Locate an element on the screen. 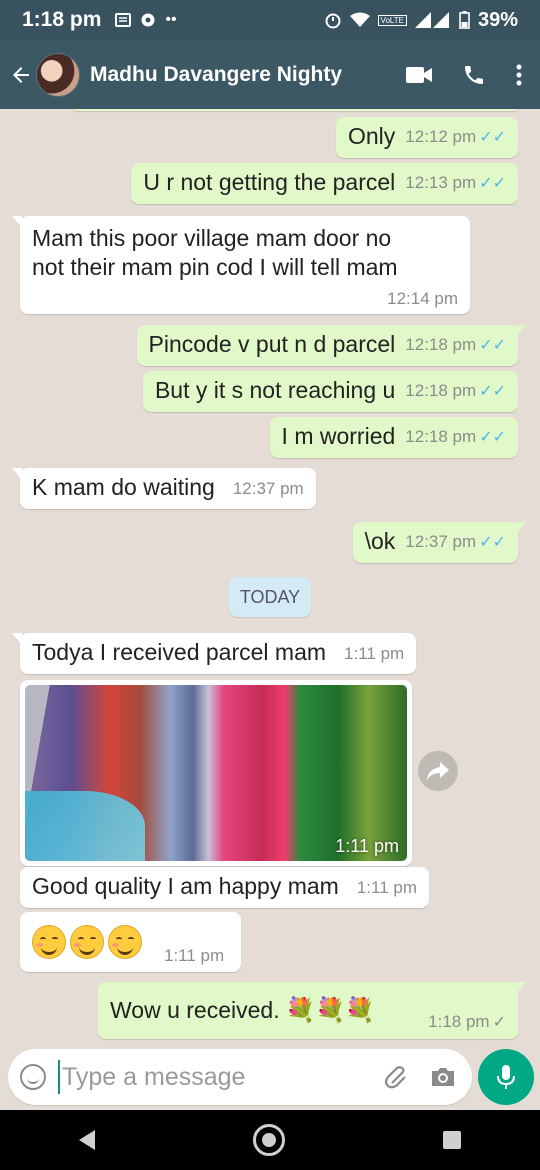  battery-icon is located at coordinates (464, 20).